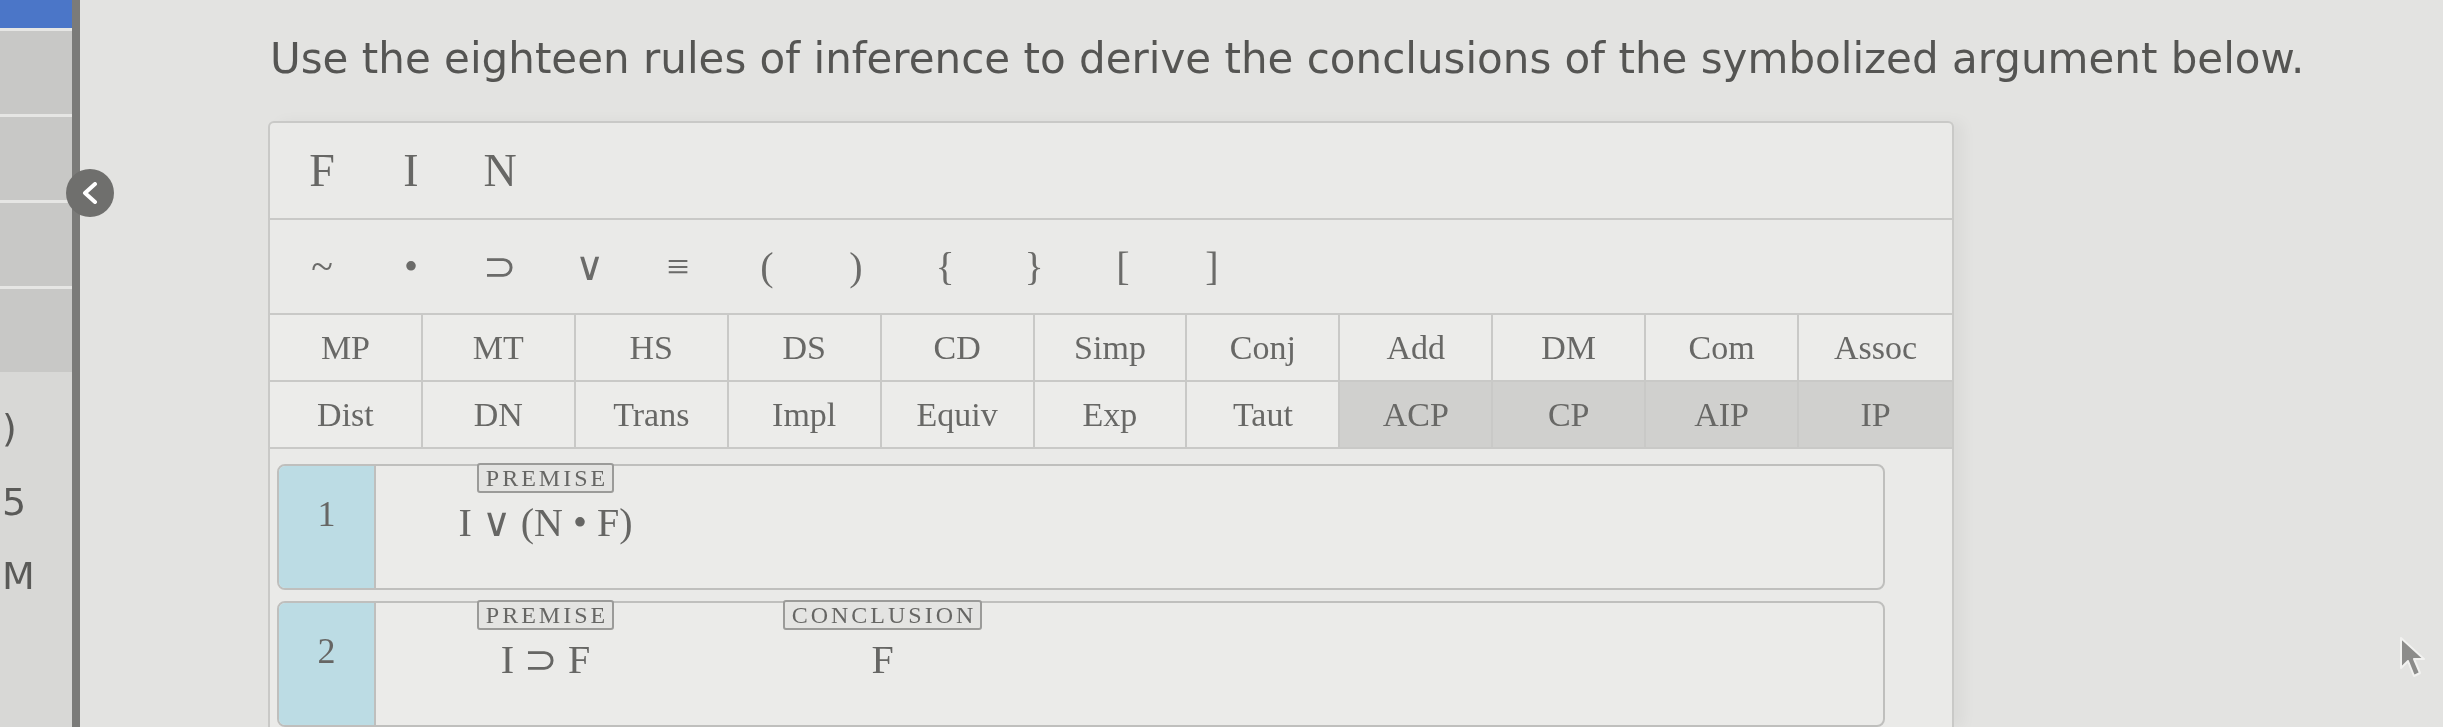 This screenshot has width=2443, height=727. Describe the element at coordinates (499, 348) in the screenshot. I see `rule-button: MT` at that location.